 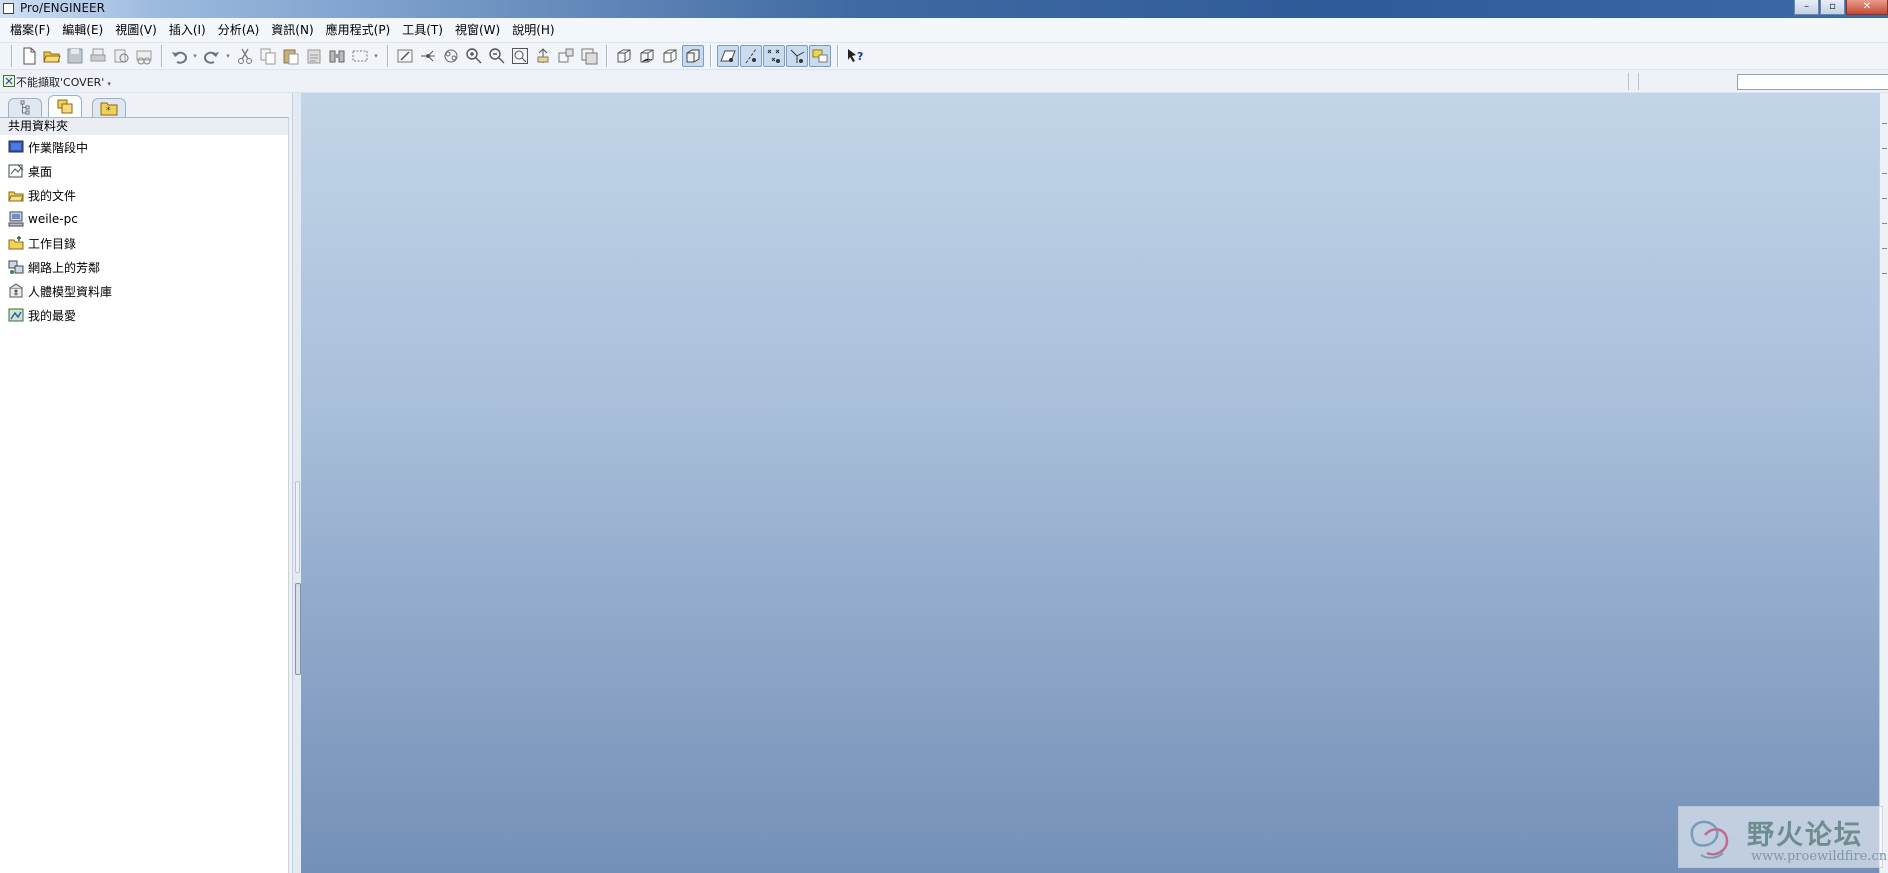 What do you see at coordinates (376, 56) in the screenshot?
I see `select-dropdown: ▾` at bounding box center [376, 56].